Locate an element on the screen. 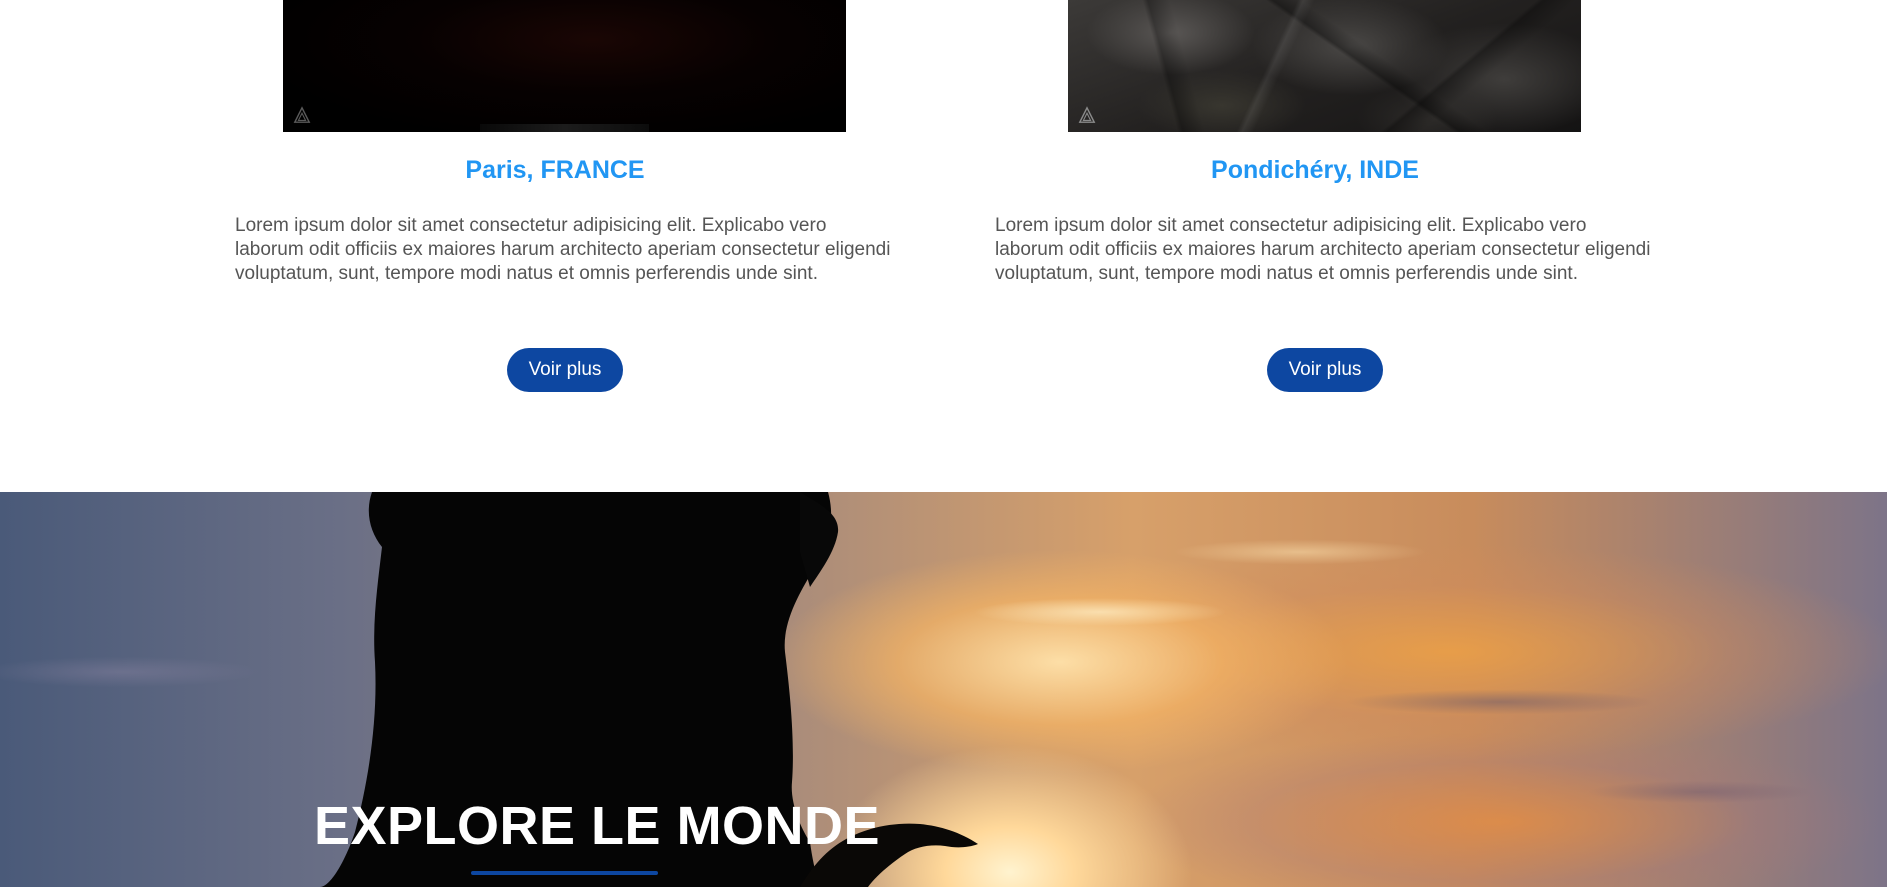 This screenshot has height=887, width=1887. hero-title-underline is located at coordinates (564, 873).